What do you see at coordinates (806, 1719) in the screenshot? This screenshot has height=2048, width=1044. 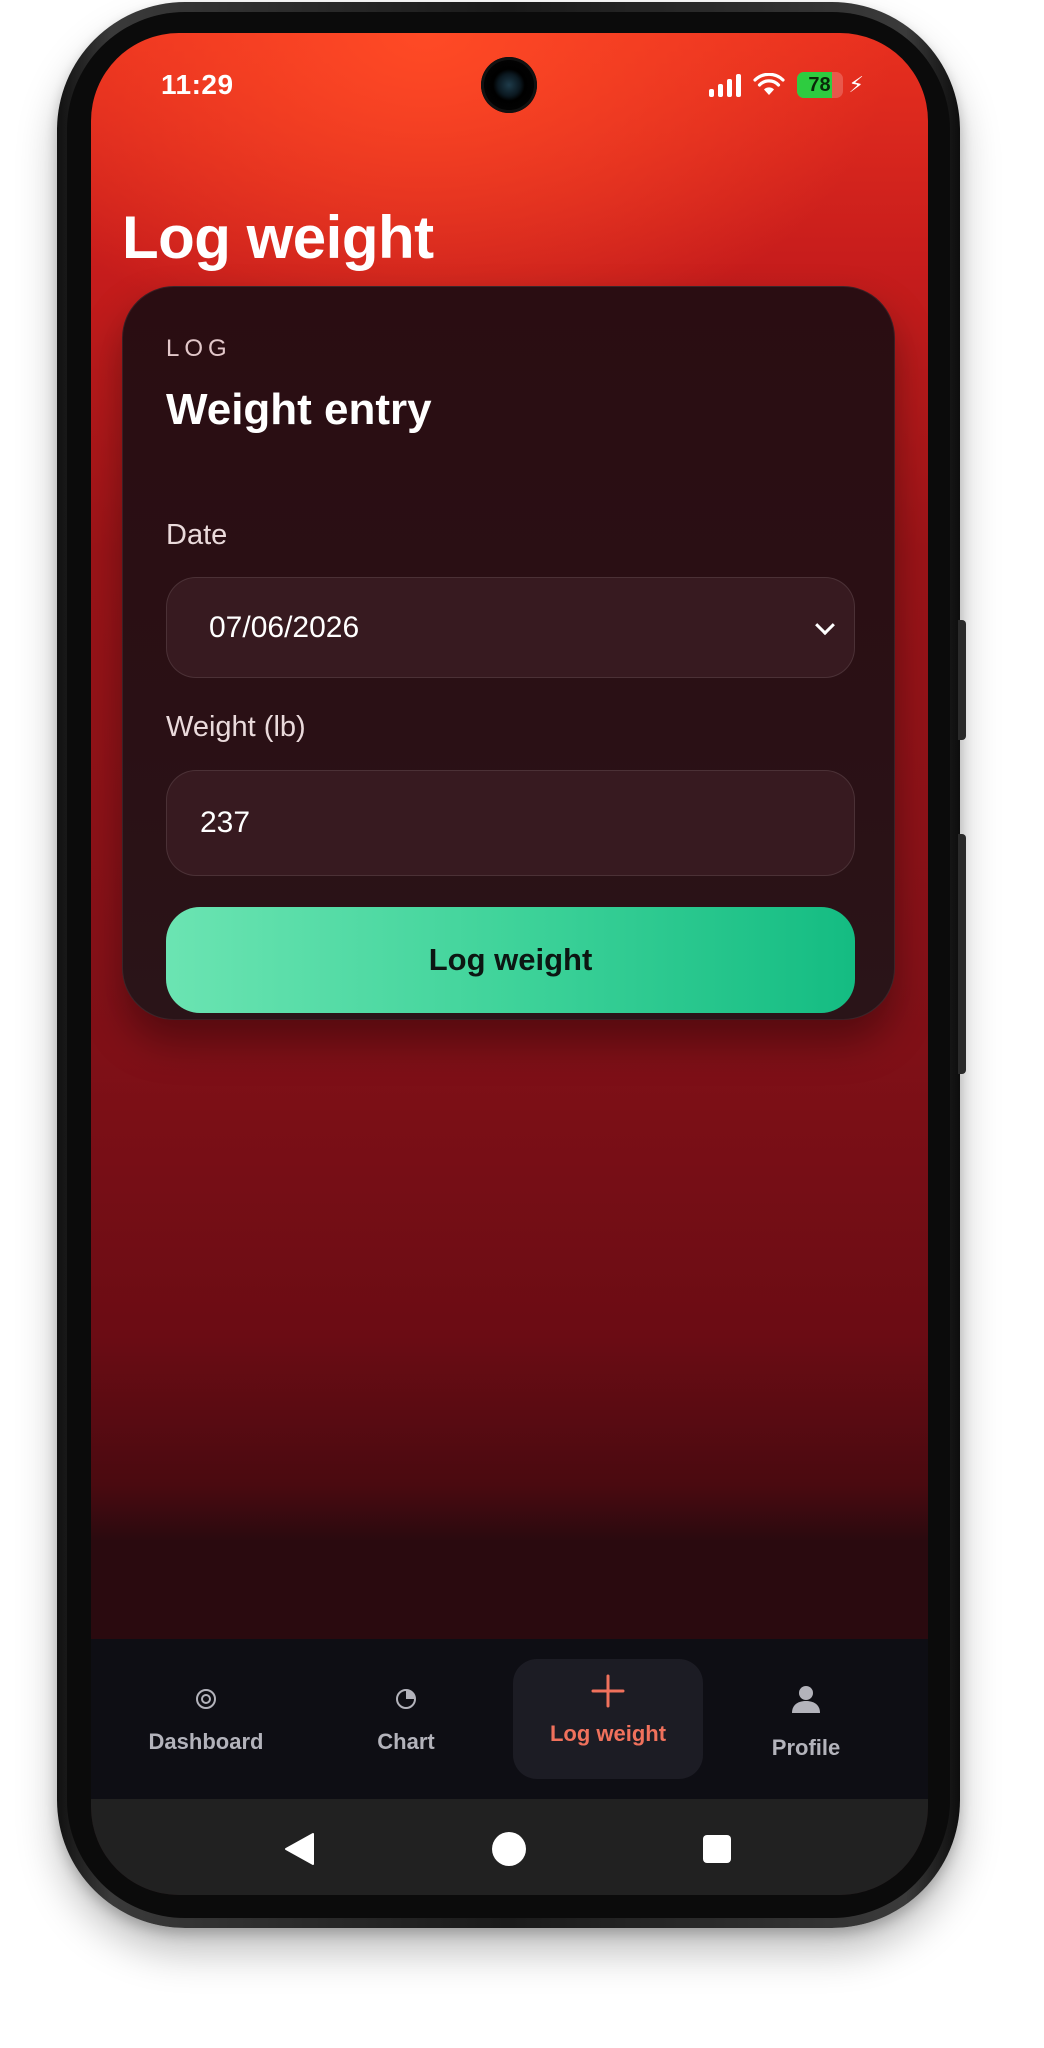 I see `nav-item-profile: Profile` at bounding box center [806, 1719].